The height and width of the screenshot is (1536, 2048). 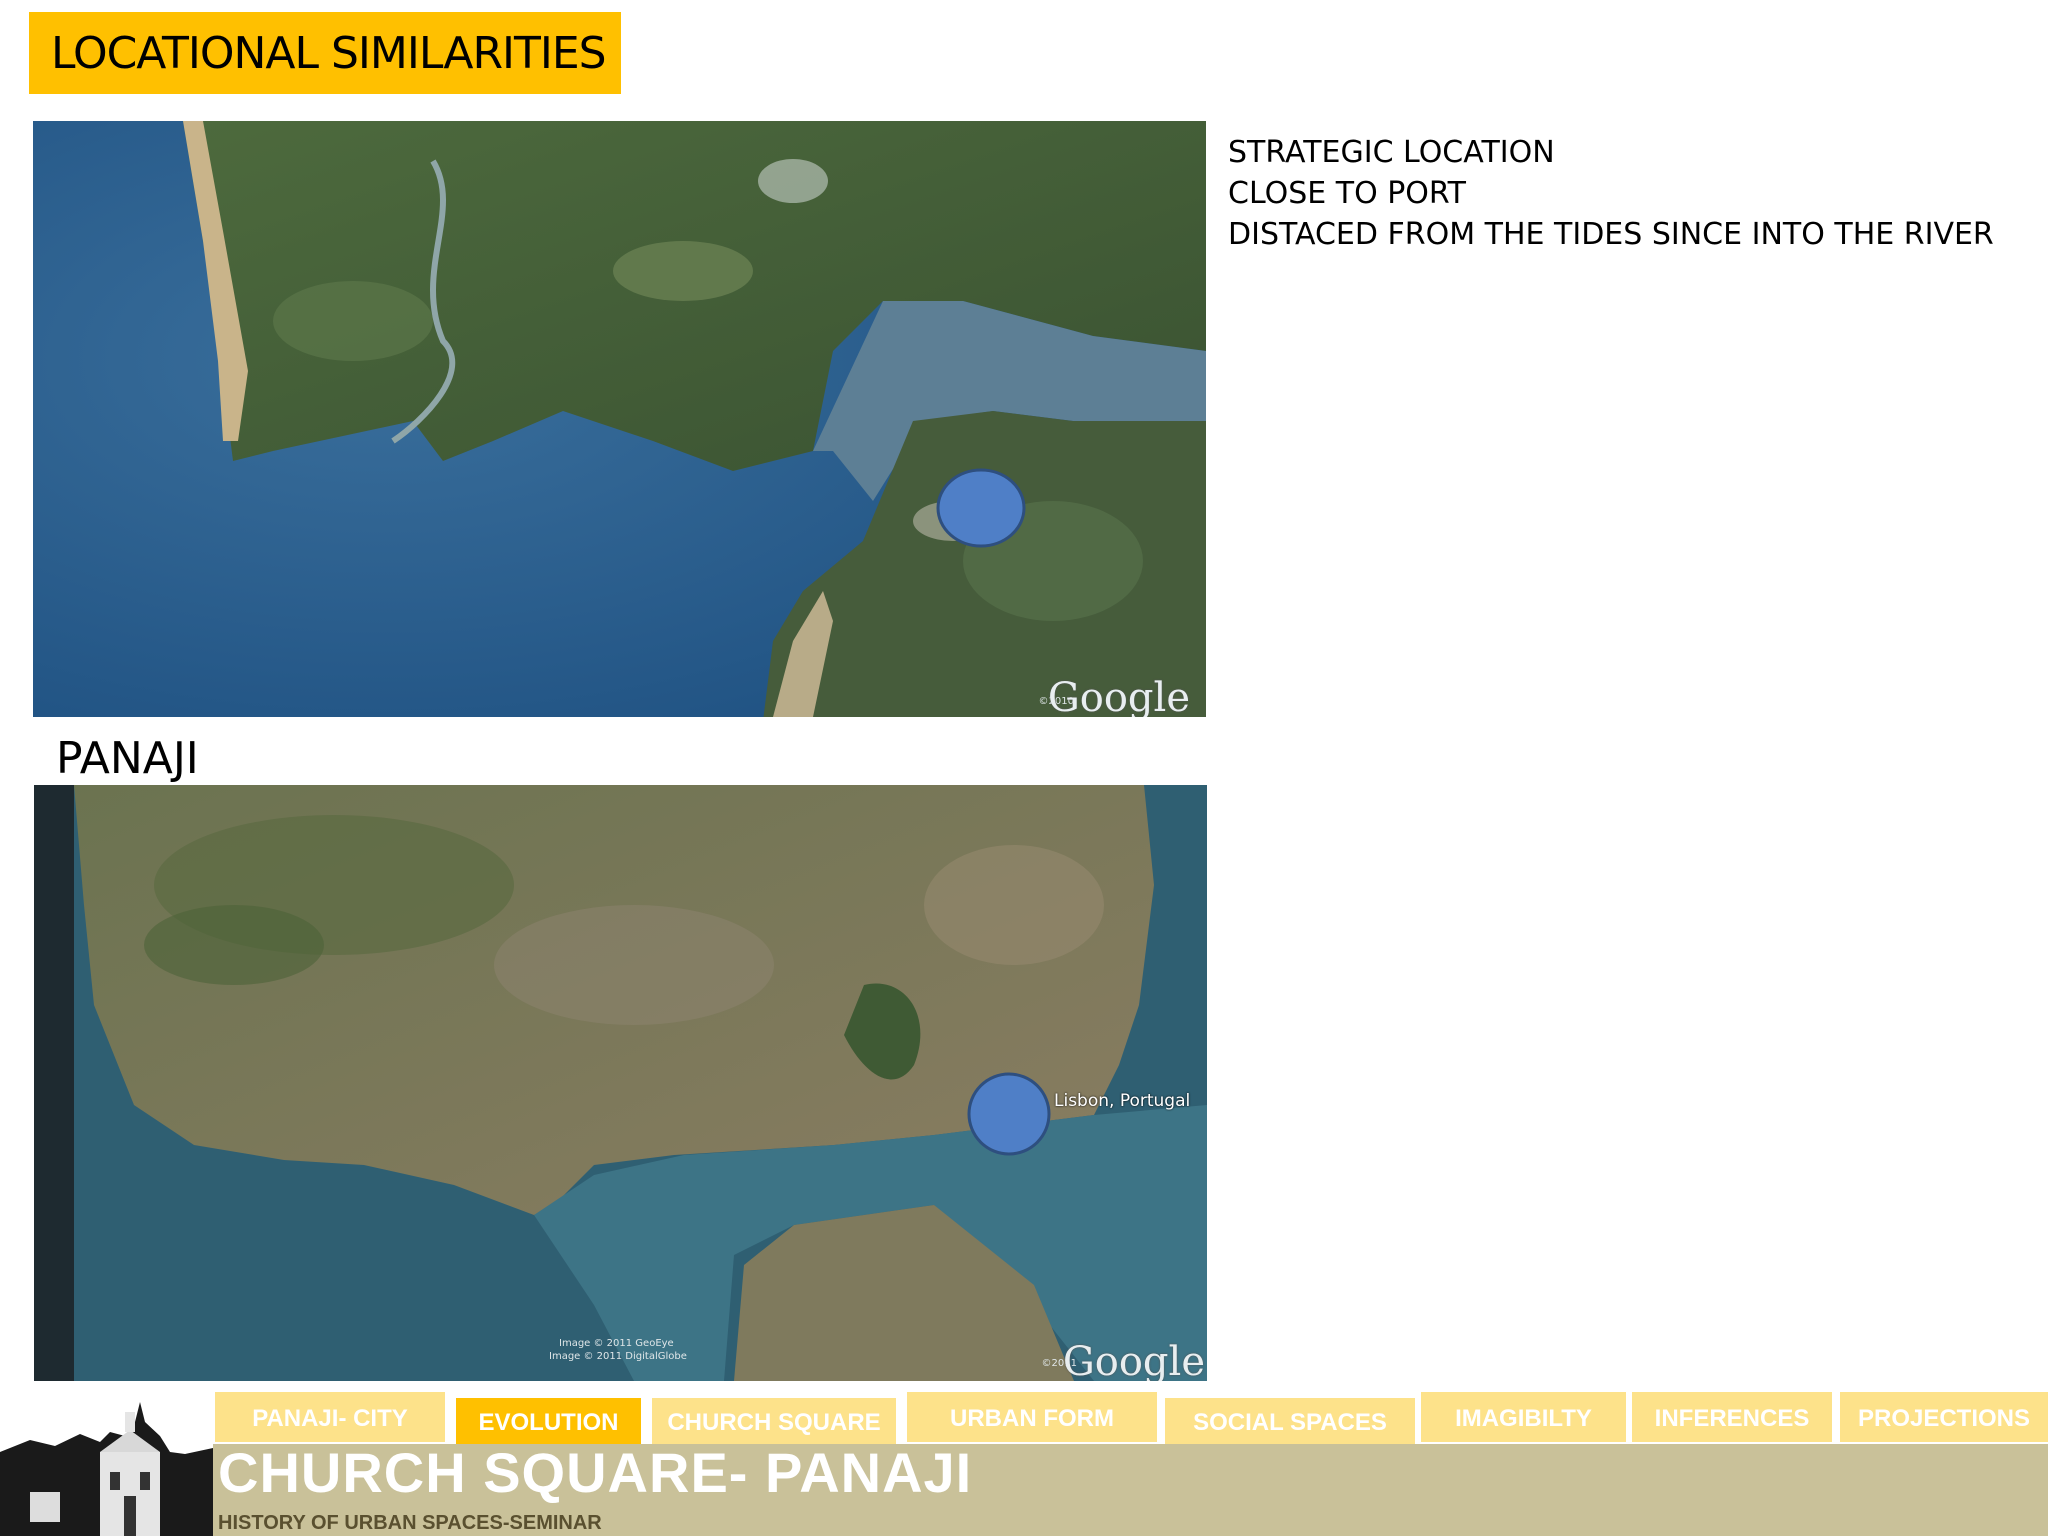 I want to click on tab-panaji-city: PANAJI- CITY, so click(x=330, y=1417).